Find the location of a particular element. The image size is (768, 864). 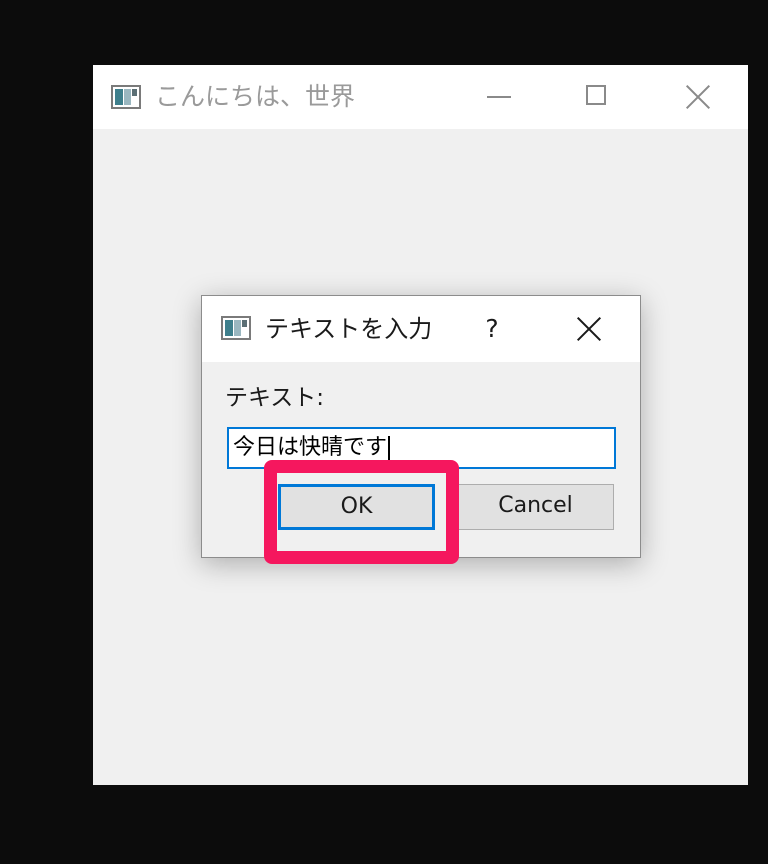

dialog-close-button is located at coordinates (589, 329).